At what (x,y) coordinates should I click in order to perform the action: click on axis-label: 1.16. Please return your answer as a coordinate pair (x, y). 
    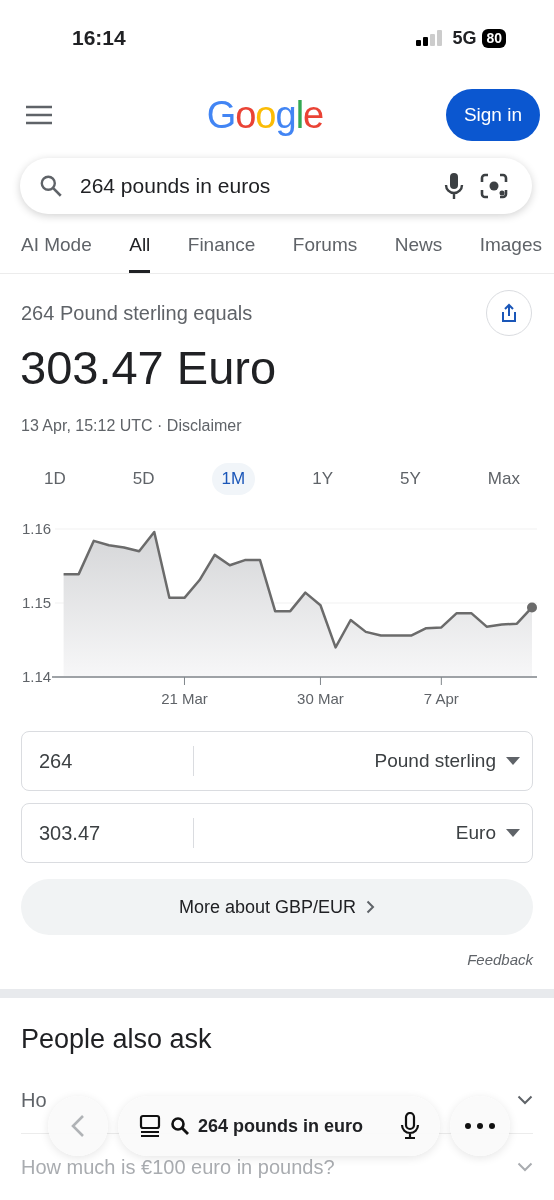
    Looking at the image, I should click on (37, 528).